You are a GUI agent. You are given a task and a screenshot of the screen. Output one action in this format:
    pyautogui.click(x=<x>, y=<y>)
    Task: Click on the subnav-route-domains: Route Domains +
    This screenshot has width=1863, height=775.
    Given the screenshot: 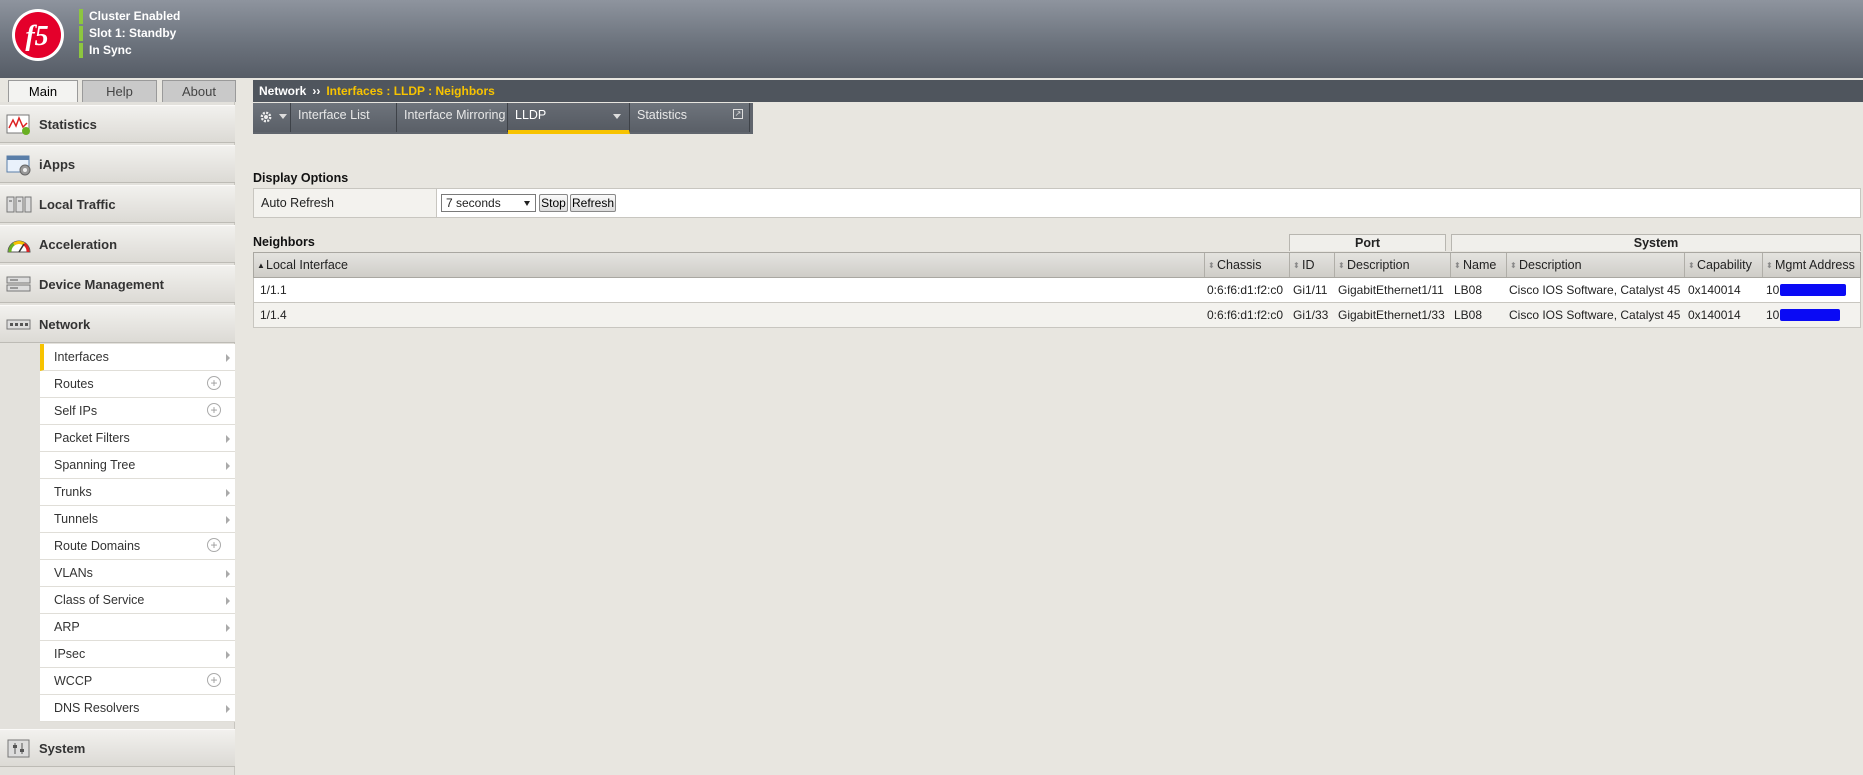 What is the action you would take?
    pyautogui.click(x=137, y=546)
    